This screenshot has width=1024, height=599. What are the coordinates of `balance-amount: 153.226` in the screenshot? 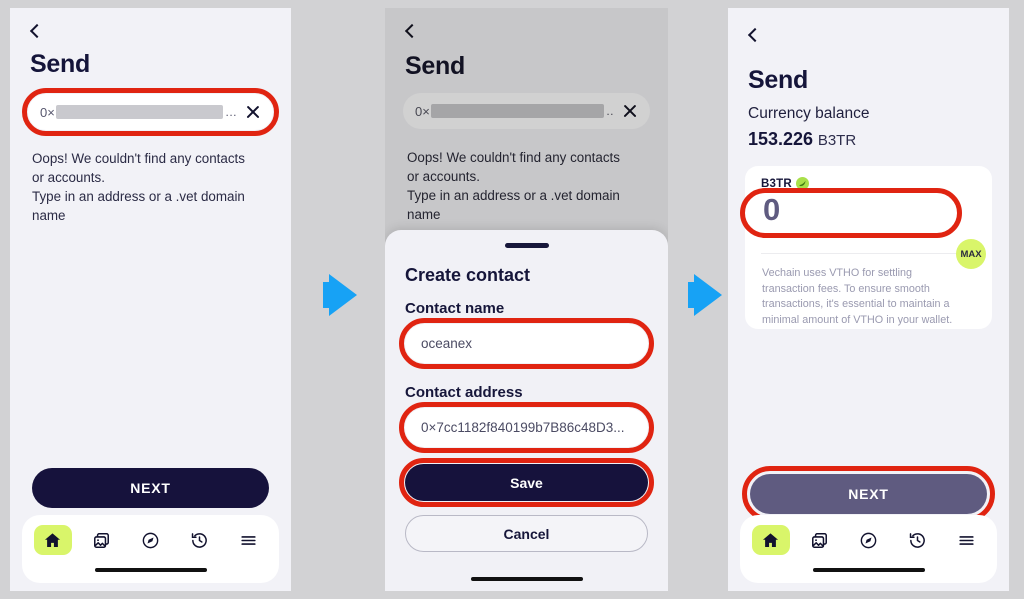 It's located at (781, 139).